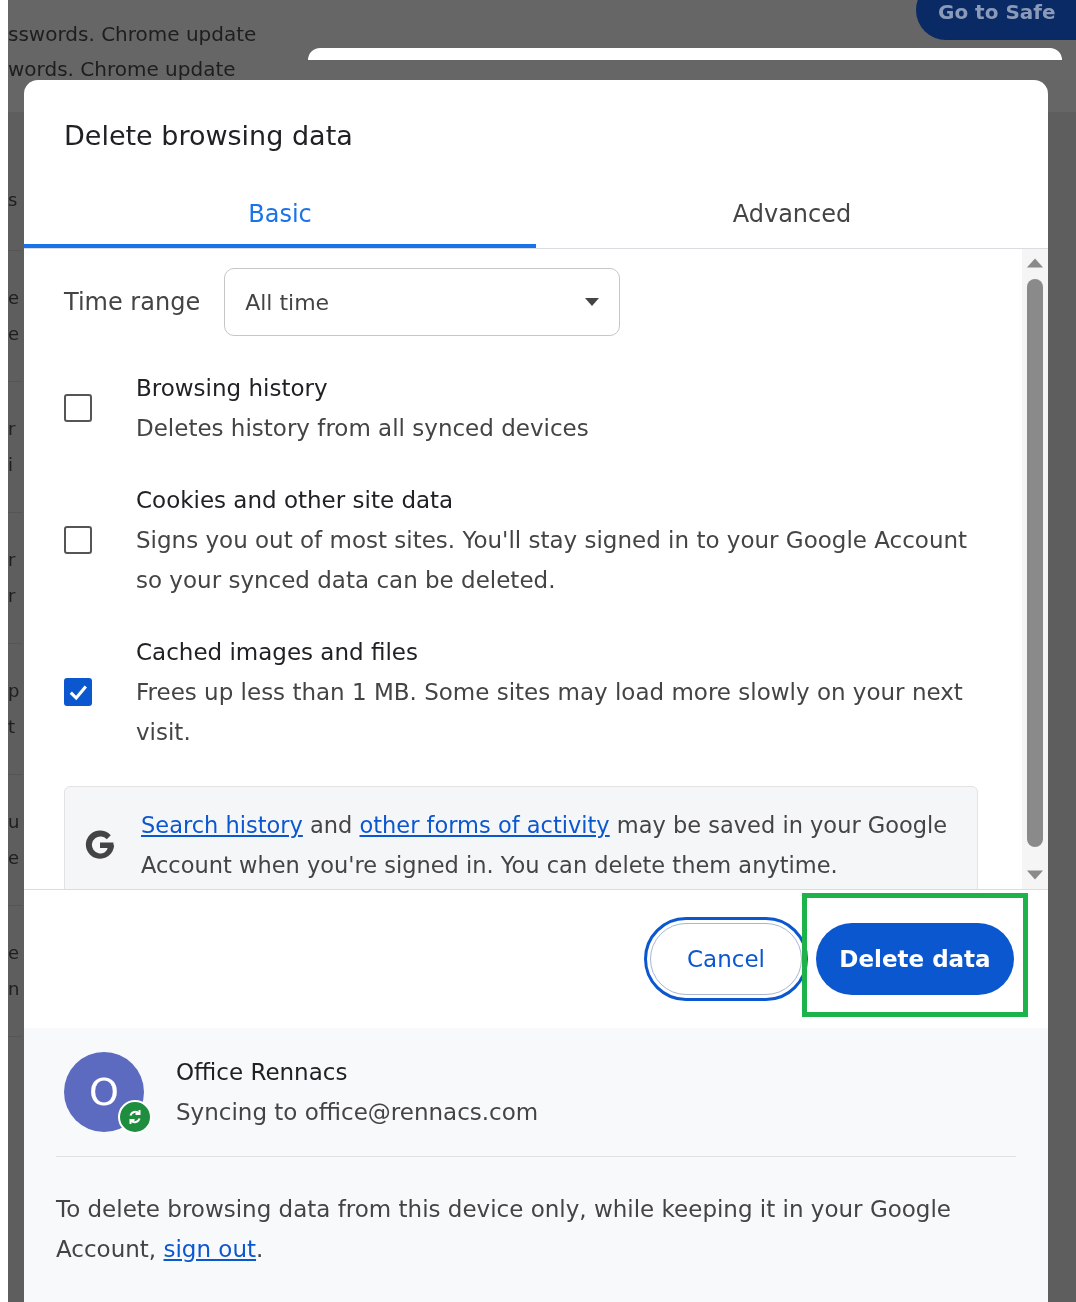  Describe the element at coordinates (14, 691) in the screenshot. I see `background-text: p` at that location.